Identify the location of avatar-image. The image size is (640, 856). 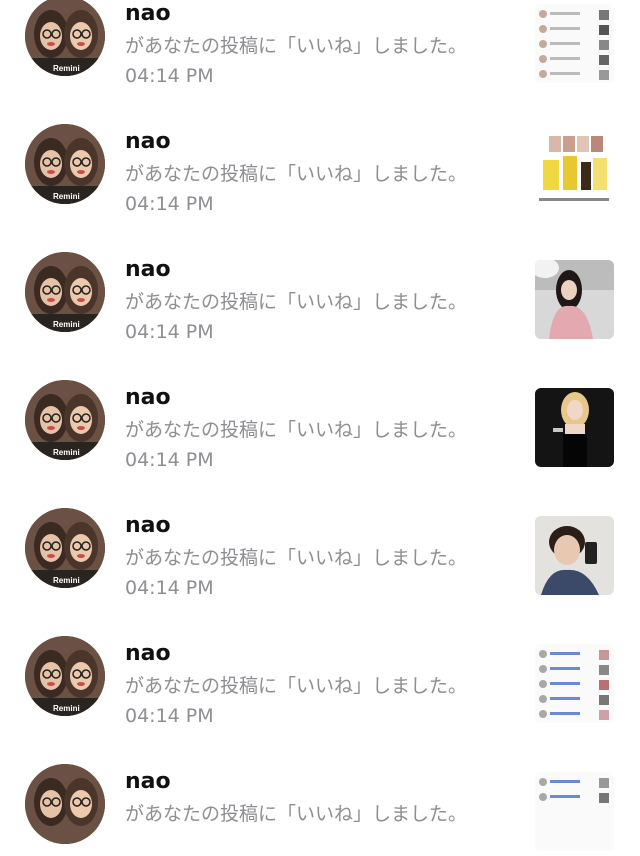
(65, 804).